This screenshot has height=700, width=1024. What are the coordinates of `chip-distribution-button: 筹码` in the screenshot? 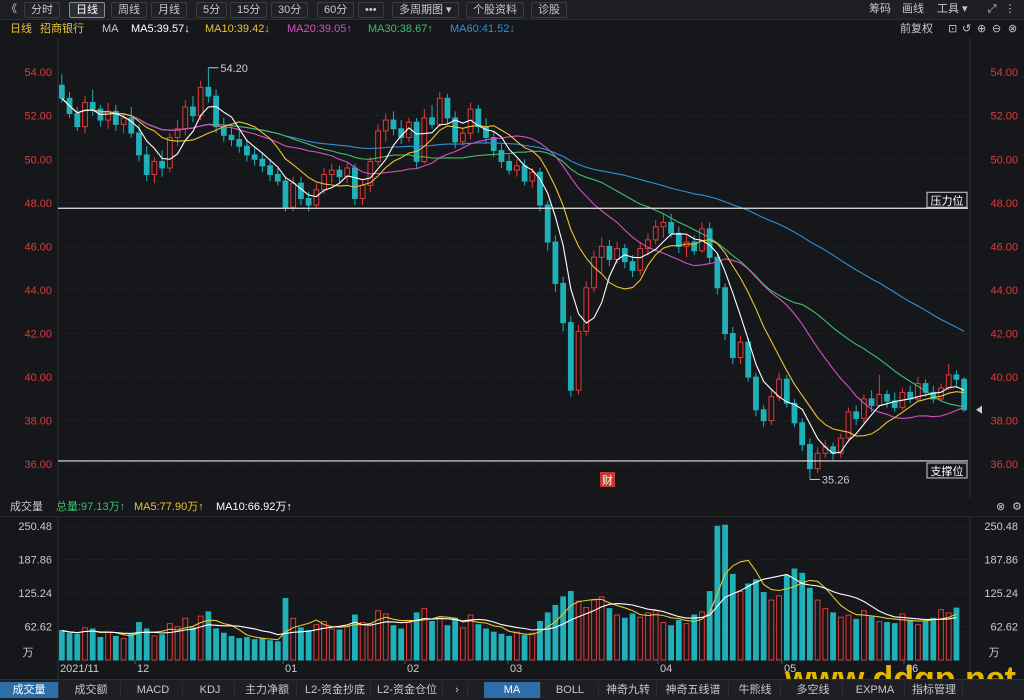 It's located at (880, 9).